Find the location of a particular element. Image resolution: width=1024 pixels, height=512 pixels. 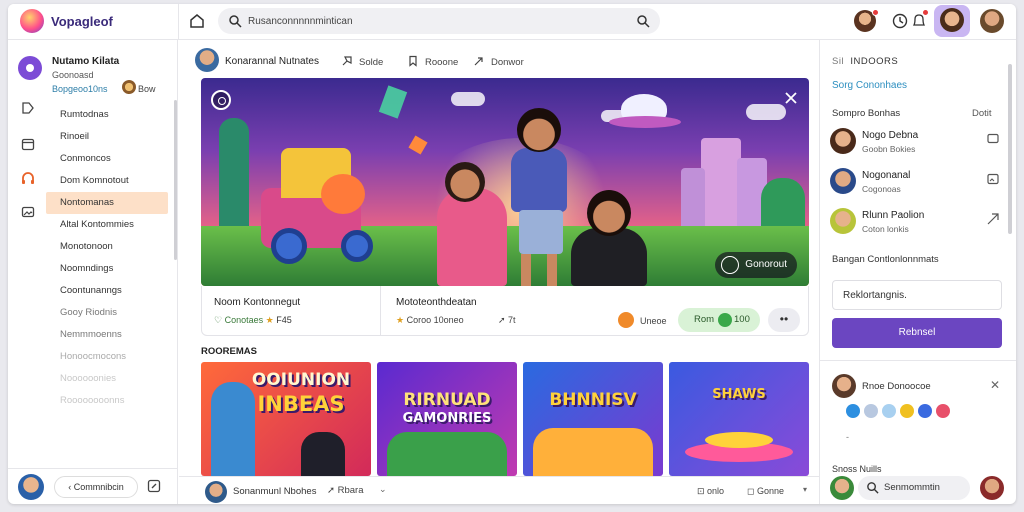

left-footer: ‹ Commnibcin is located at coordinates (93, 486).